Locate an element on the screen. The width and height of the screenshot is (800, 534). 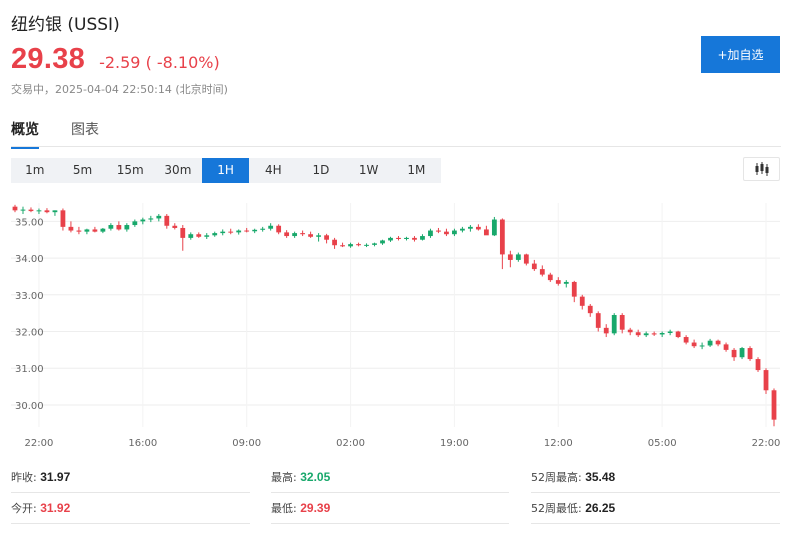
interval-4h: 4H is located at coordinates (273, 170).